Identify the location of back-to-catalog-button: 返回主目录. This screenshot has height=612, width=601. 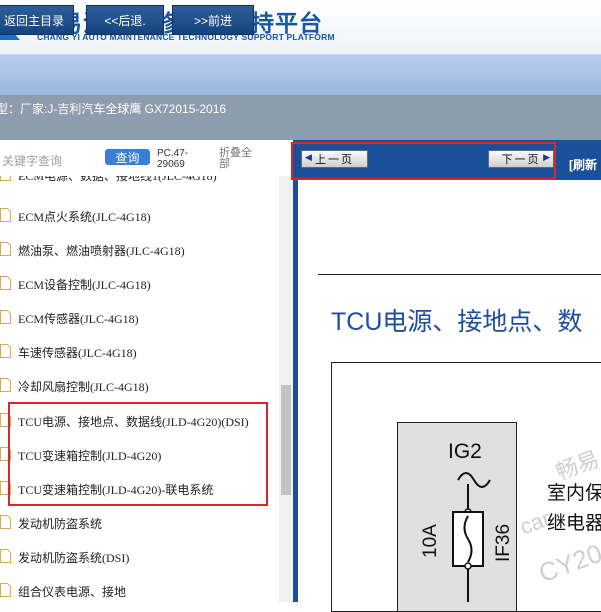
(37, 20).